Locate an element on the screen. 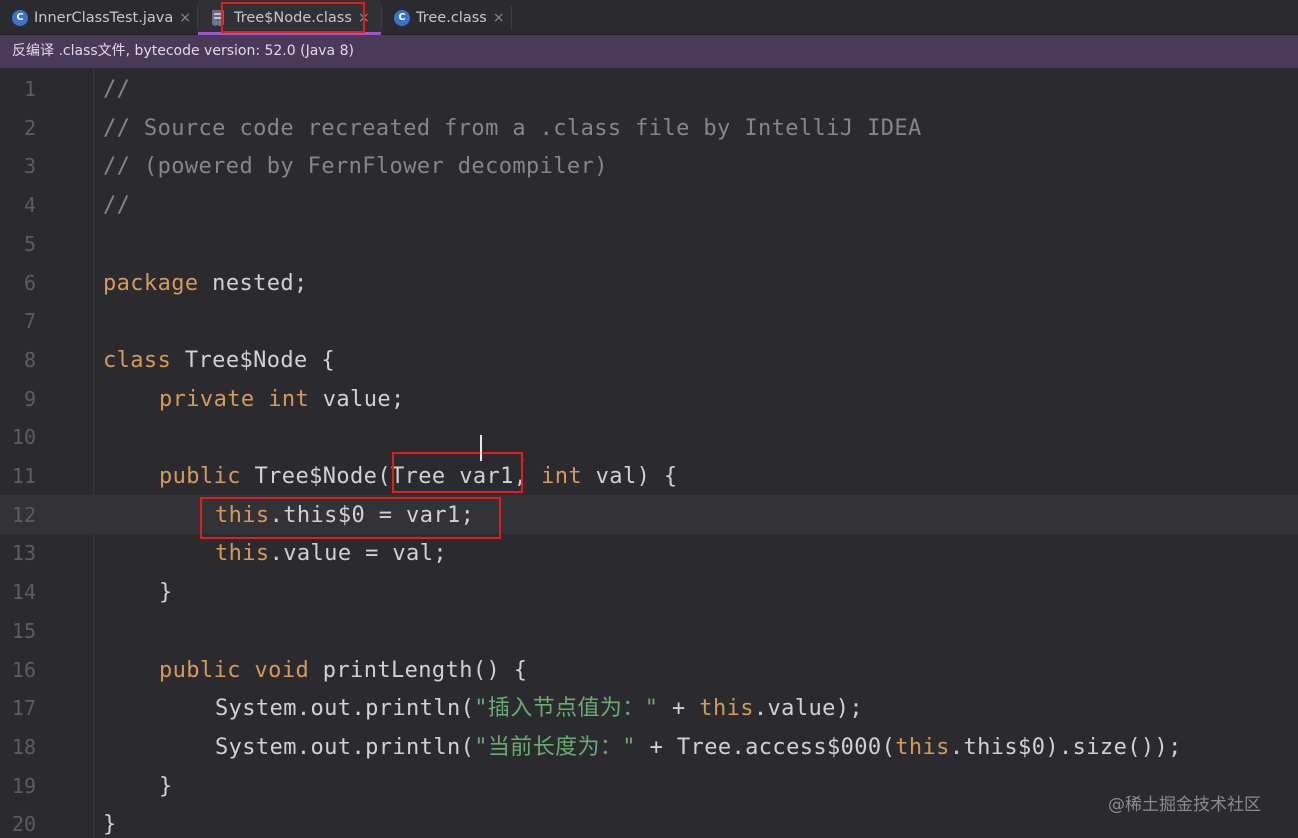  tab-divider is located at coordinates (511, 18).